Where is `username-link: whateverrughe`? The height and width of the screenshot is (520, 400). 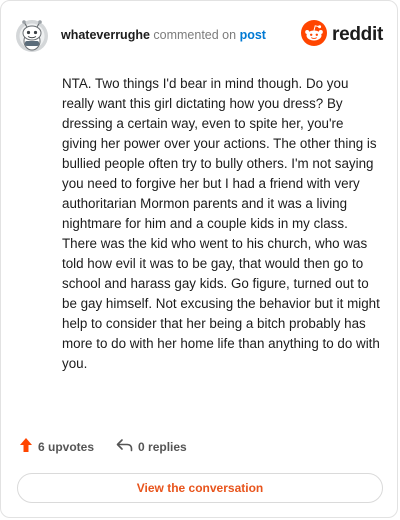
username-link: whateverrughe is located at coordinates (105, 35).